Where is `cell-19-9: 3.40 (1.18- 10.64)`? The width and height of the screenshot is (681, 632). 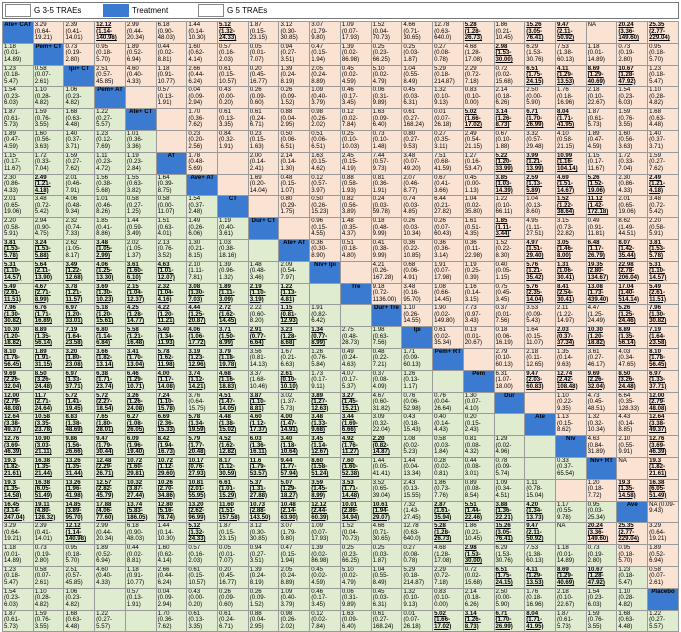
cell-19-9: 3.40 (1.18- 10.64) is located at coordinates (294, 446).